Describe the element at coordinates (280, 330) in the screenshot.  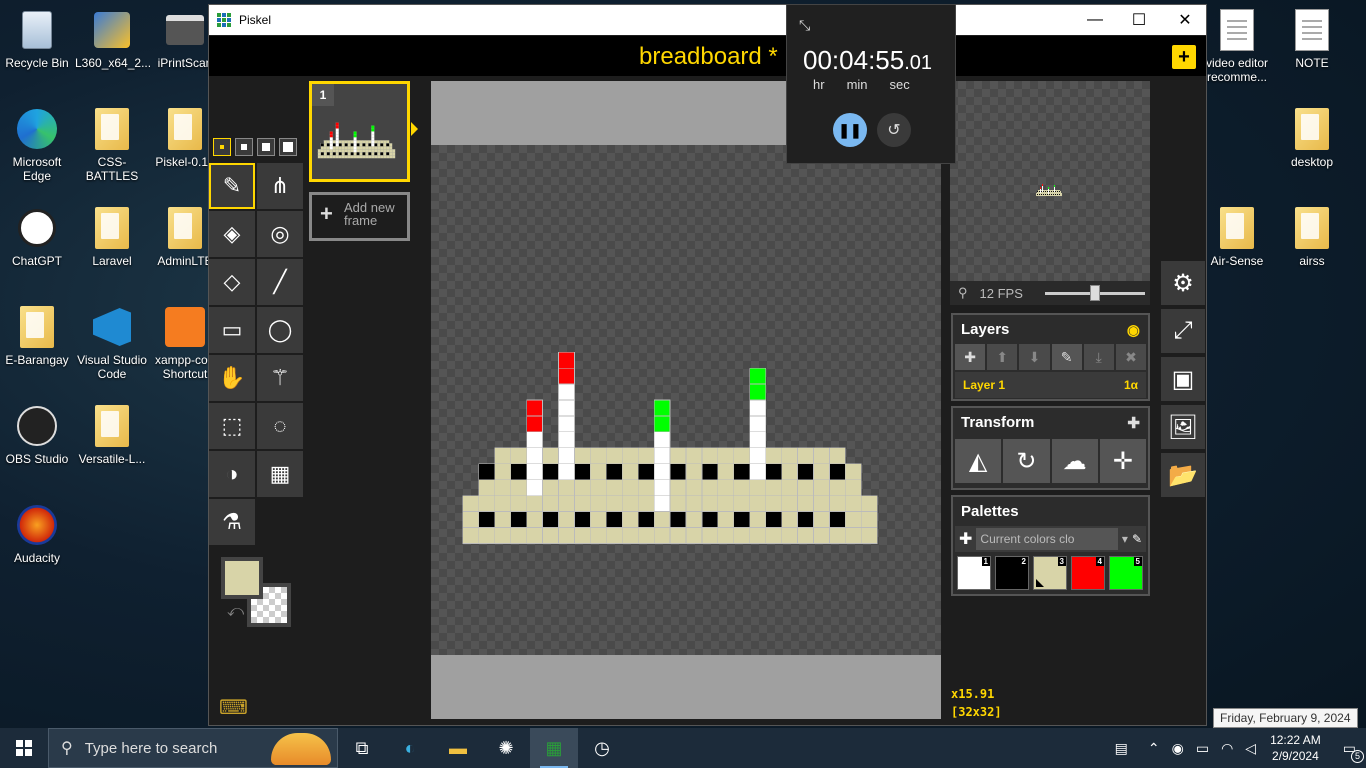
I see `circle-tool: ◯` at that location.